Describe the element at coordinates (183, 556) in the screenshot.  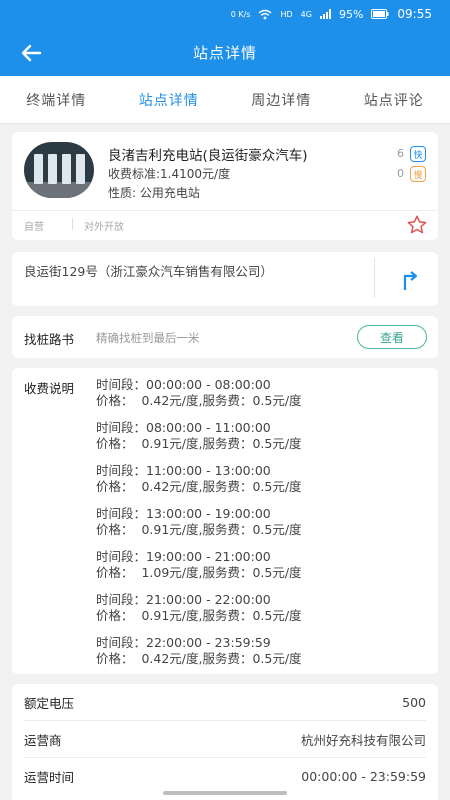
I see `period-time: 时间段：19:00:00 - 21:00:00` at that location.